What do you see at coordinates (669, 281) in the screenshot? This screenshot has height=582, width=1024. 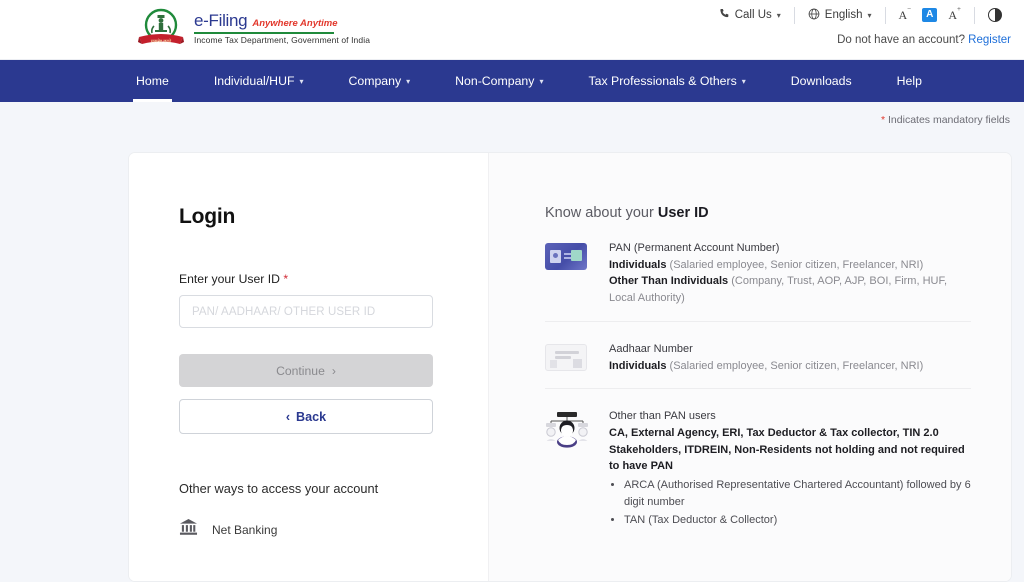 I see `entry-line-bold: Other Than Individuals` at bounding box center [669, 281].